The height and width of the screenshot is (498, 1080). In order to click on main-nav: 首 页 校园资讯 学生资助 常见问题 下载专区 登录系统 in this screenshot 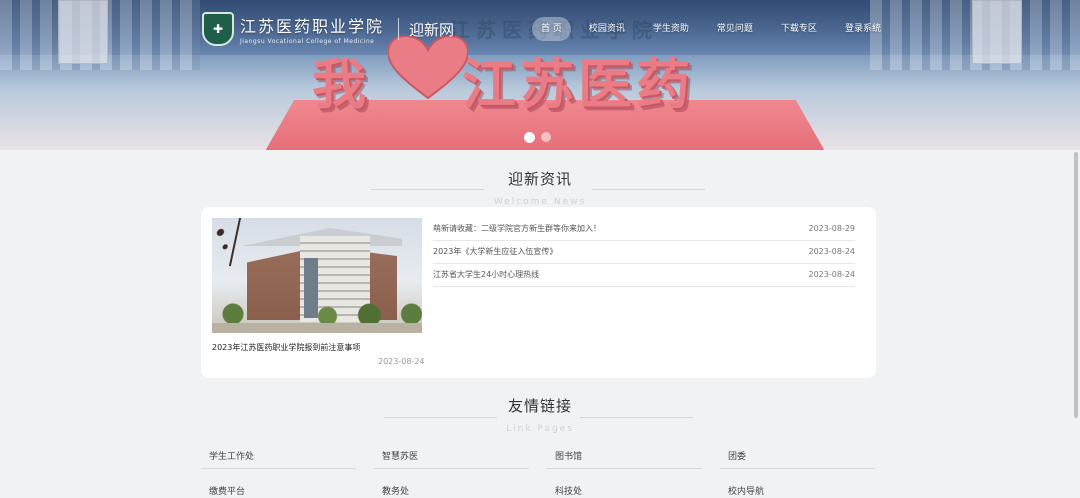, I will do `click(715, 29)`.